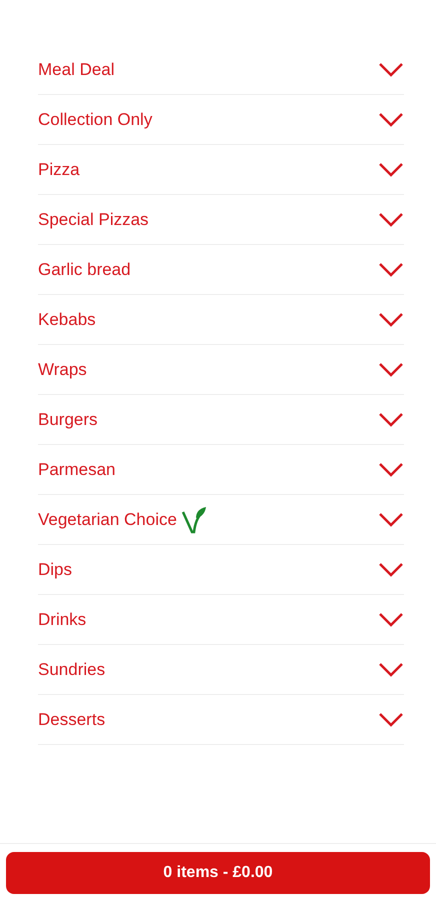 The height and width of the screenshot is (900, 436). Describe the element at coordinates (67, 319) in the screenshot. I see `category-title: Kebabs` at that location.